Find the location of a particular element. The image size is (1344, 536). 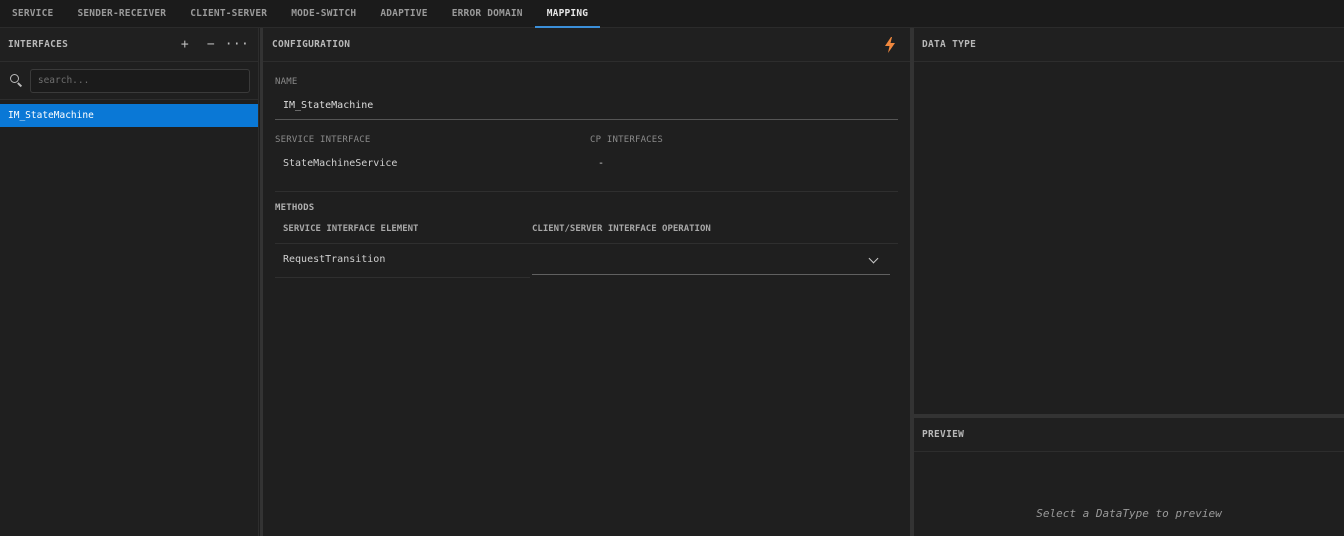

interface-list-item: IM_StateMachine is located at coordinates (129, 115).